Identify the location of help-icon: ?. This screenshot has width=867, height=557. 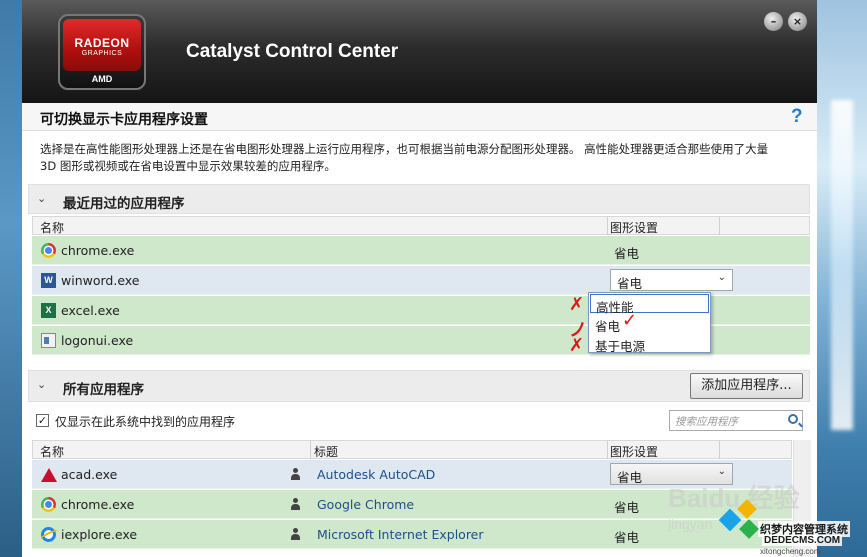
(797, 117).